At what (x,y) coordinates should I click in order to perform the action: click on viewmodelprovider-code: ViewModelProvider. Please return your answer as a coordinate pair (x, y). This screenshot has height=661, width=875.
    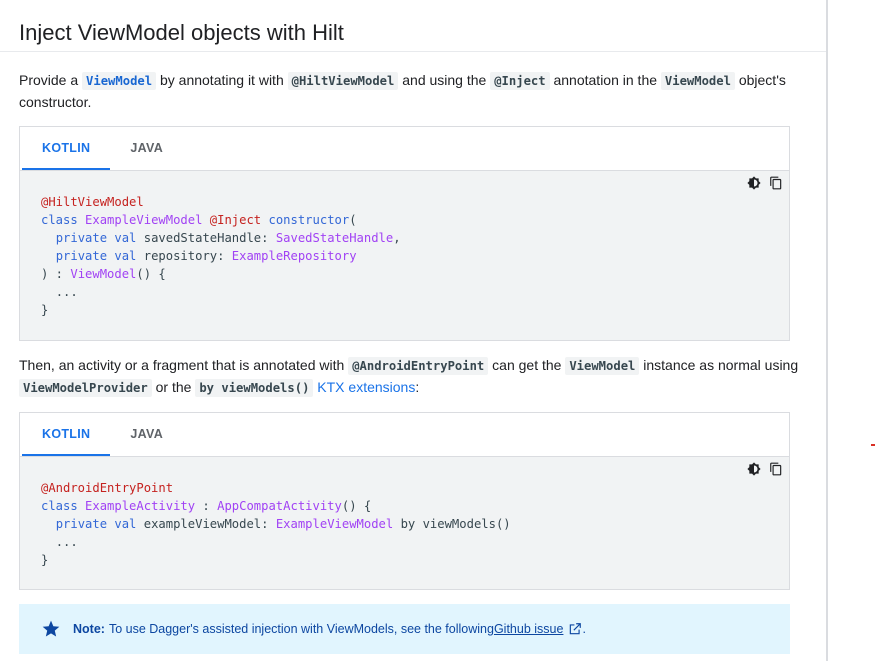
    Looking at the image, I should click on (85, 388).